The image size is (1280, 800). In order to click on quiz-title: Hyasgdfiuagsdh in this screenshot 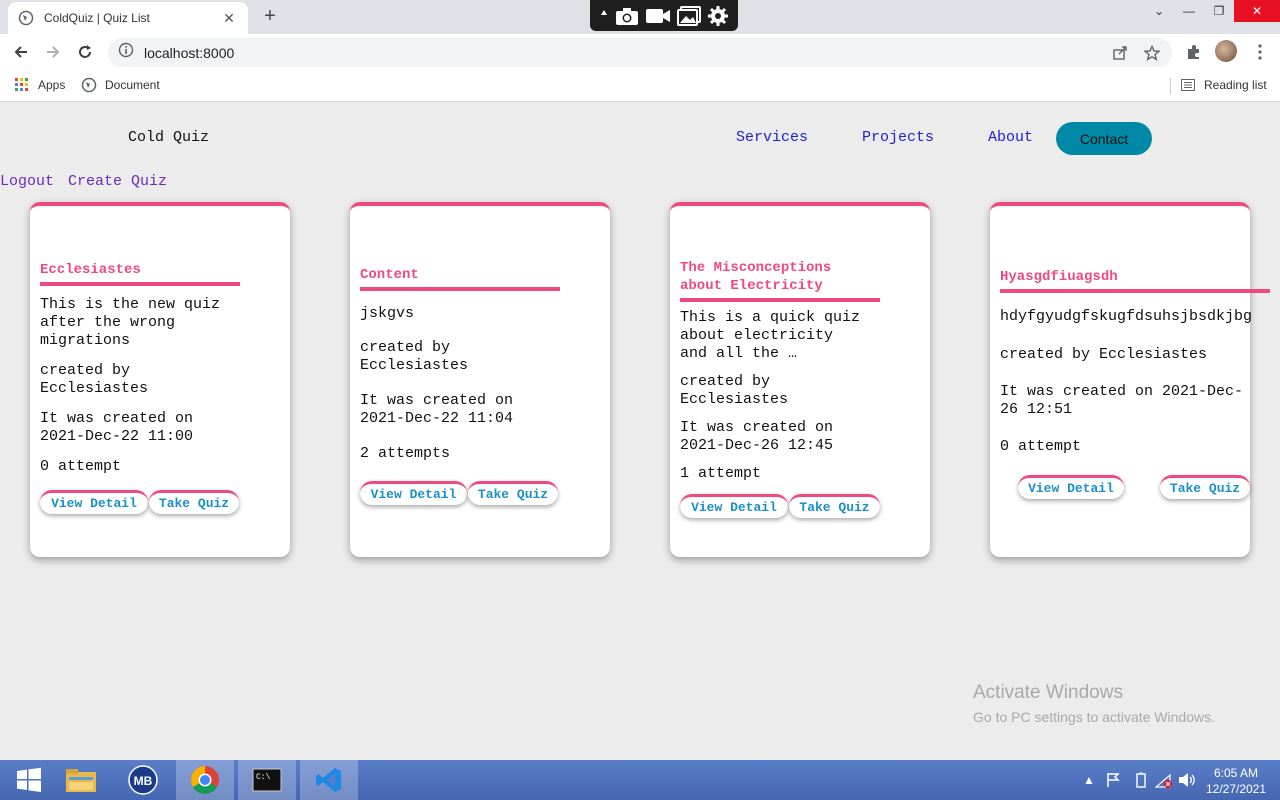, I will do `click(1135, 280)`.